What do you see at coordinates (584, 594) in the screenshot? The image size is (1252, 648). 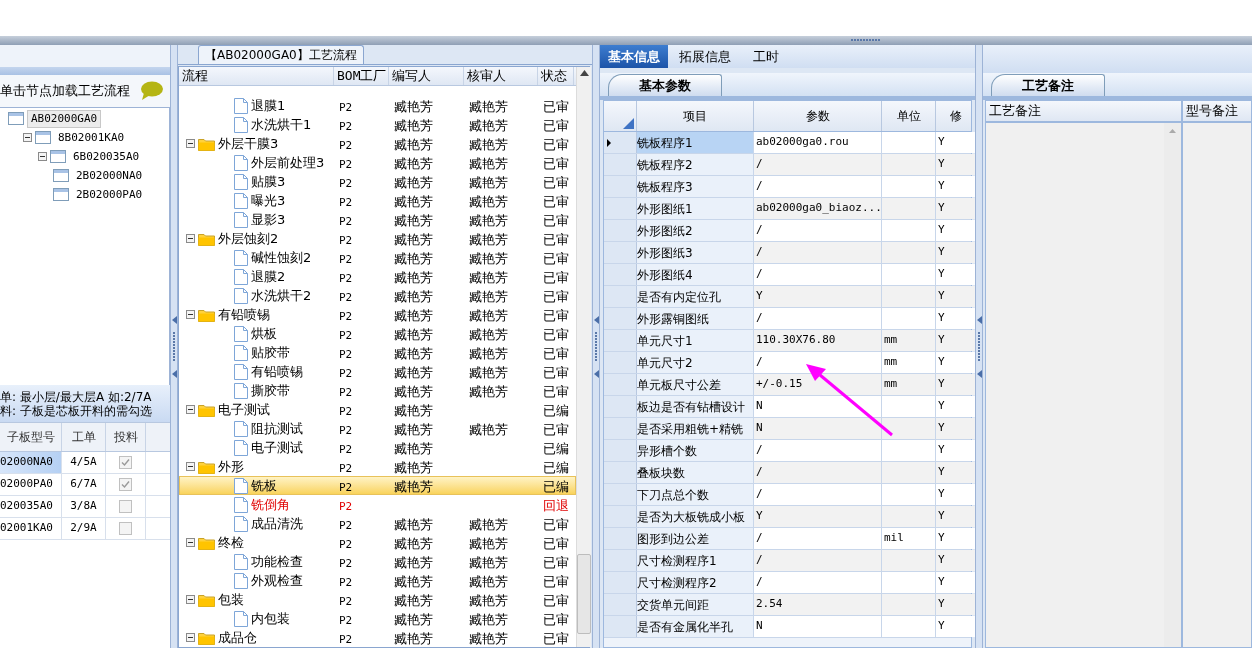 I see `scroll-thumb` at bounding box center [584, 594].